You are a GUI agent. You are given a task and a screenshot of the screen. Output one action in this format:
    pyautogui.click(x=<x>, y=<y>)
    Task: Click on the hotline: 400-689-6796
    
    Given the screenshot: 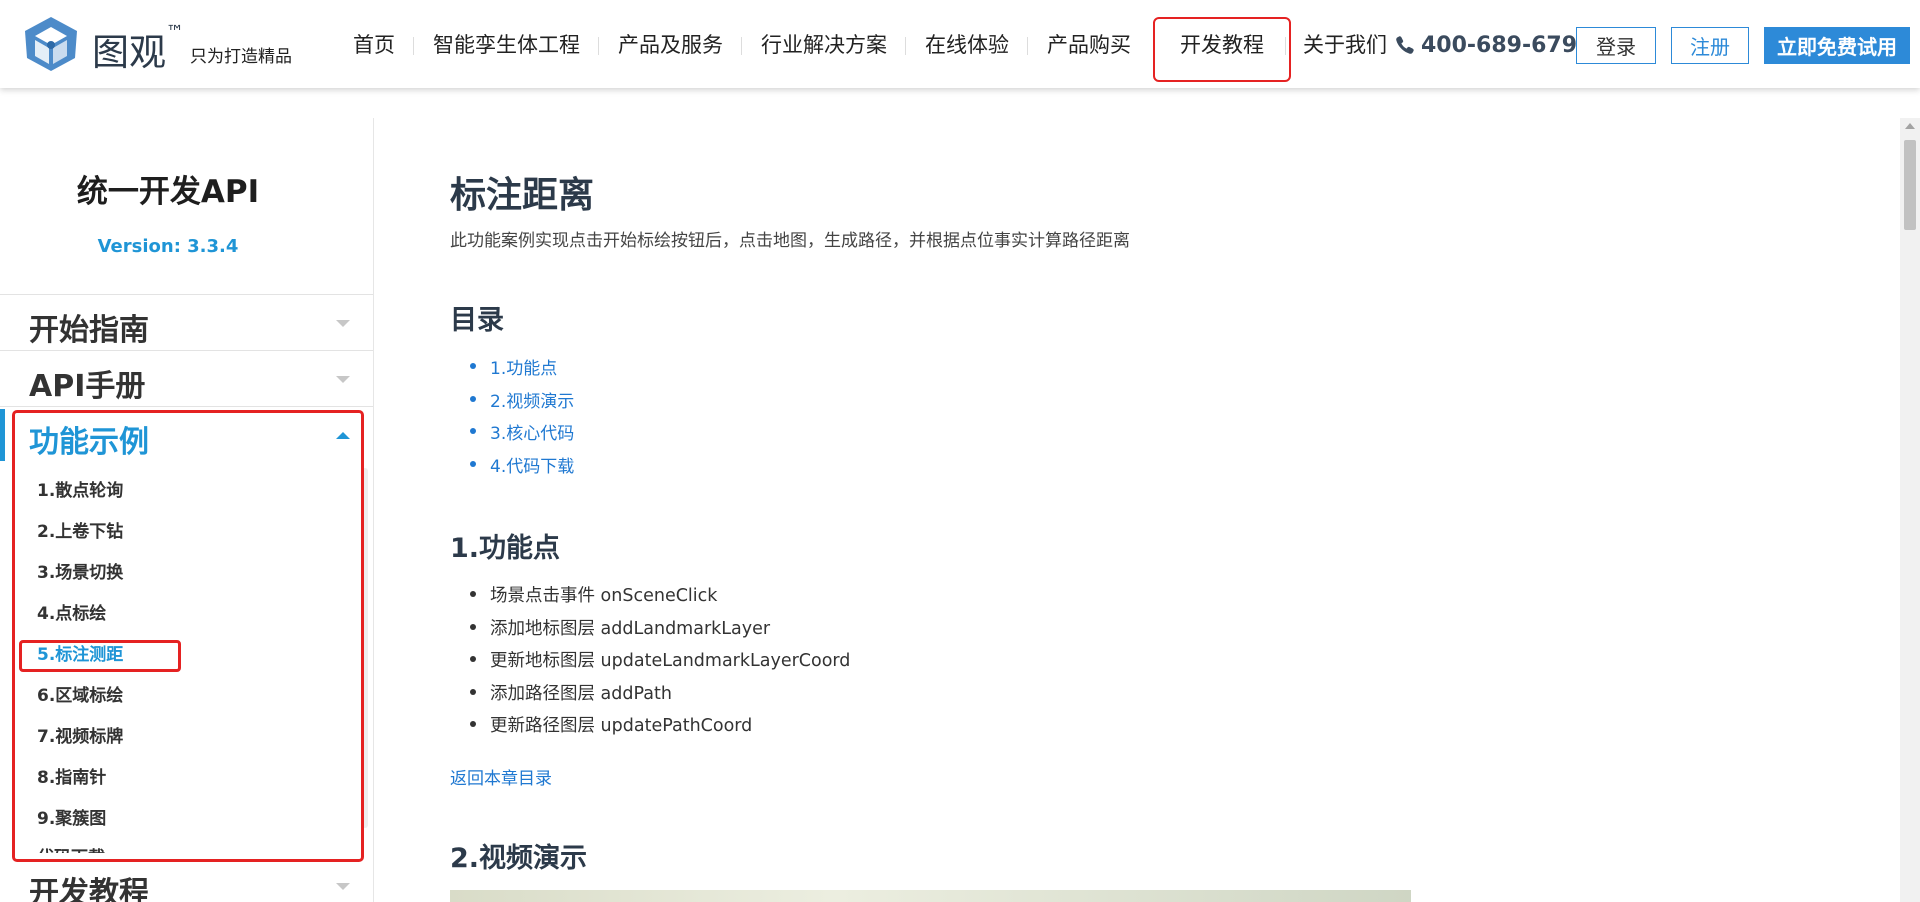 What is the action you would take?
    pyautogui.click(x=1493, y=45)
    